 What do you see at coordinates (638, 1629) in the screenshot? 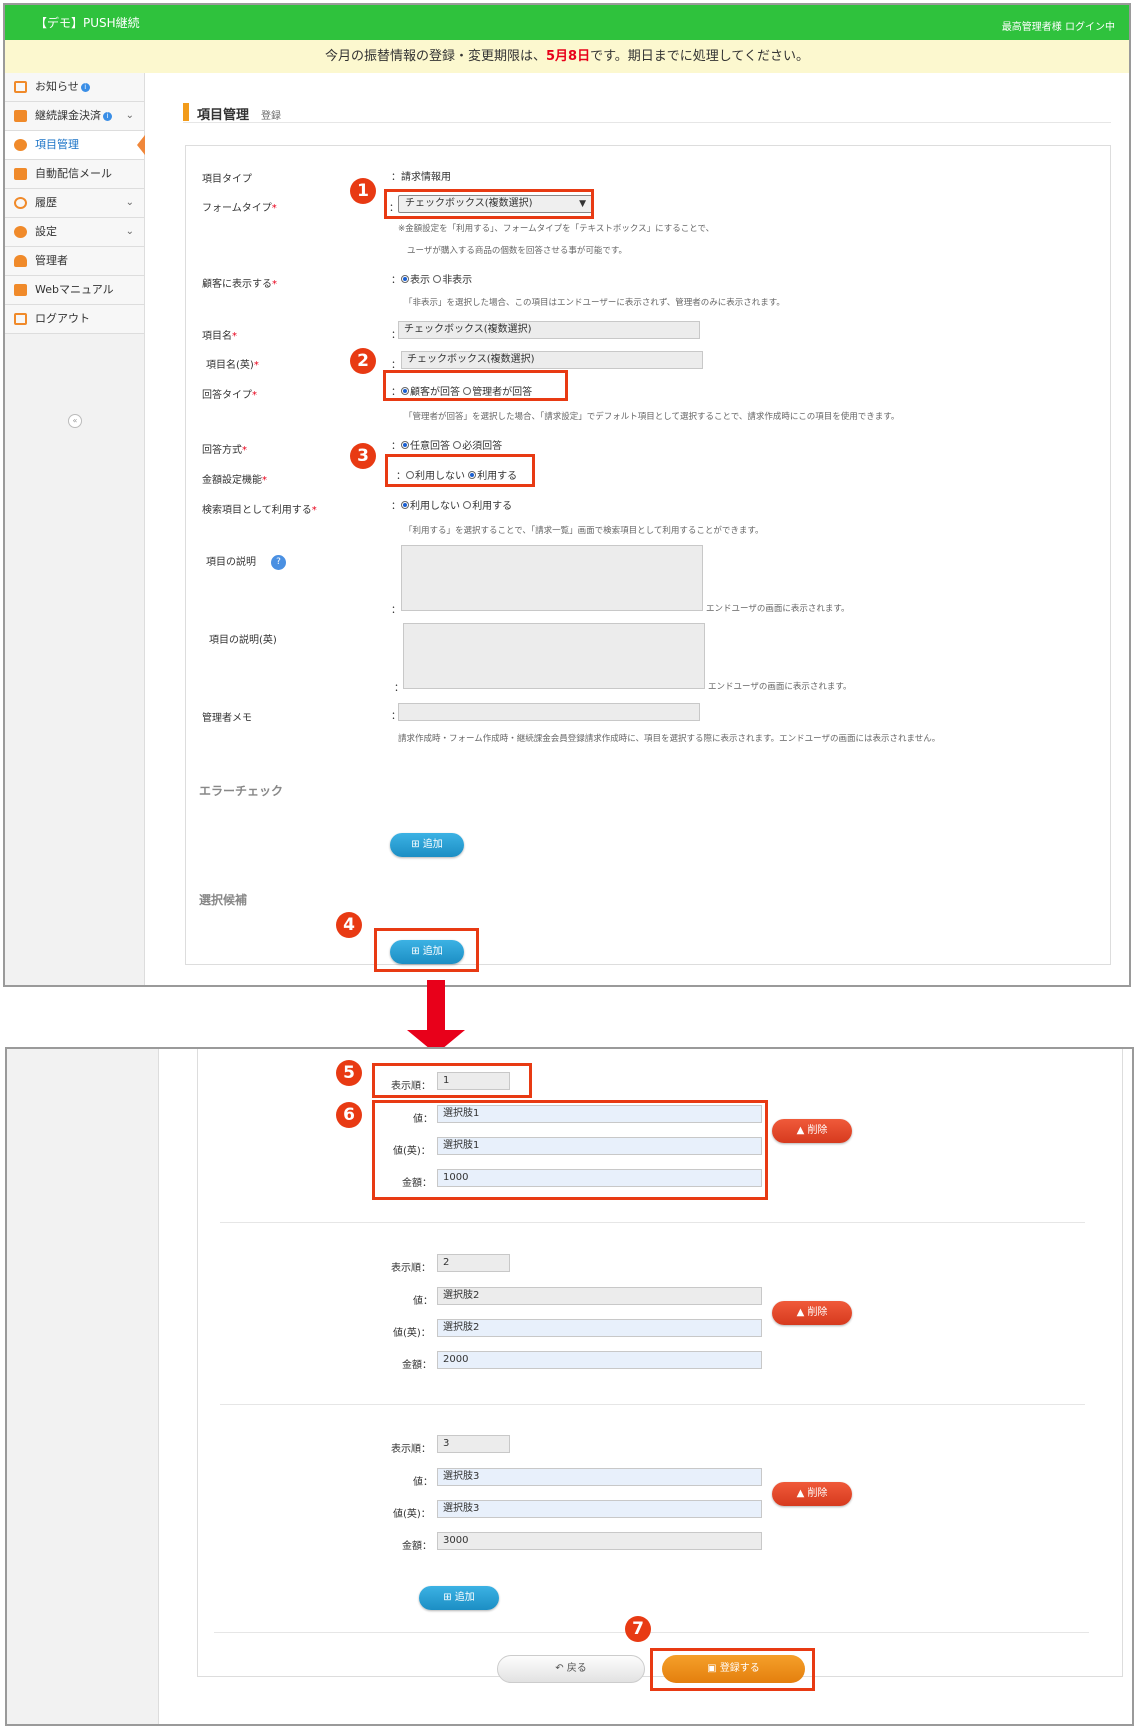
I see `step-badge-7: 7` at bounding box center [638, 1629].